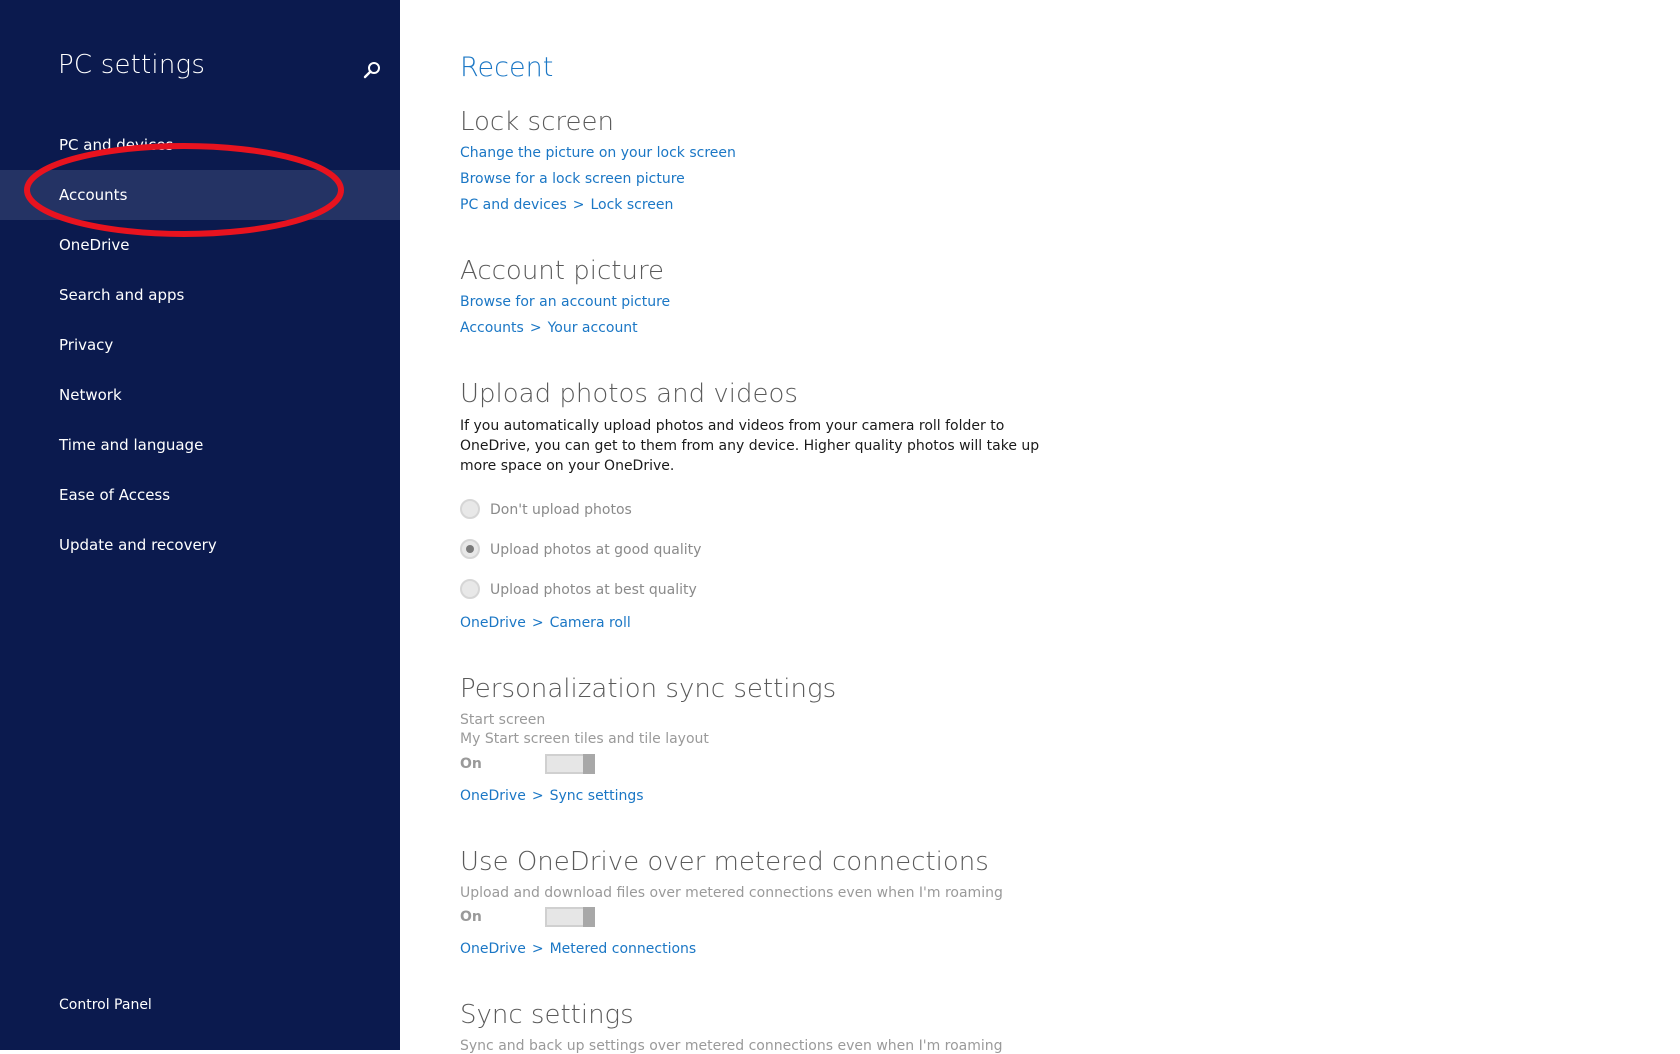 The image size is (1680, 1054). What do you see at coordinates (200, 395) in the screenshot?
I see `sidebar-item-network: Network` at bounding box center [200, 395].